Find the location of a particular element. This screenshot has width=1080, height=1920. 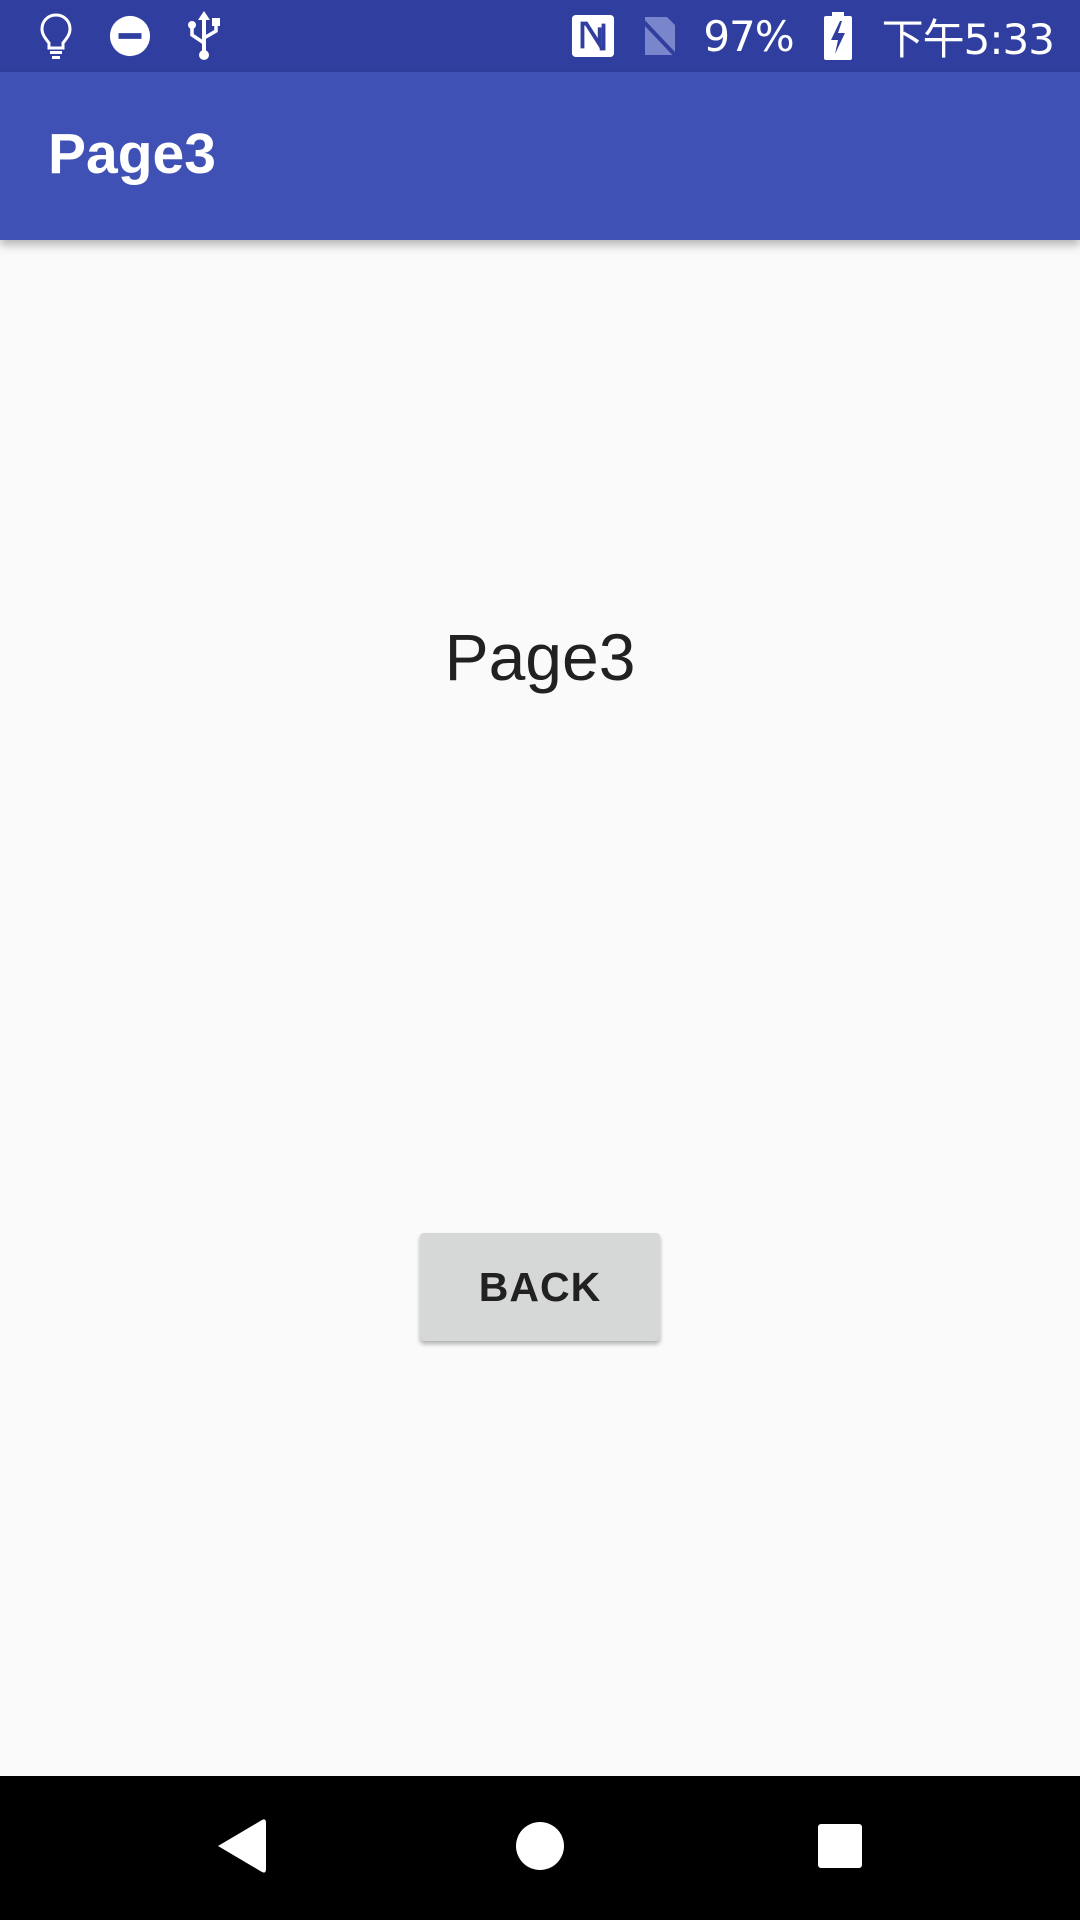

page-title: Page3 is located at coordinates (540, 657).